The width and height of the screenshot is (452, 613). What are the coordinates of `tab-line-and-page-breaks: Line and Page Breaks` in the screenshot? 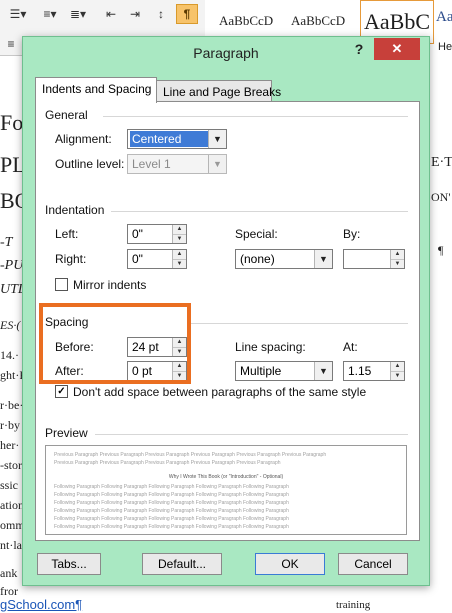 It's located at (218, 91).